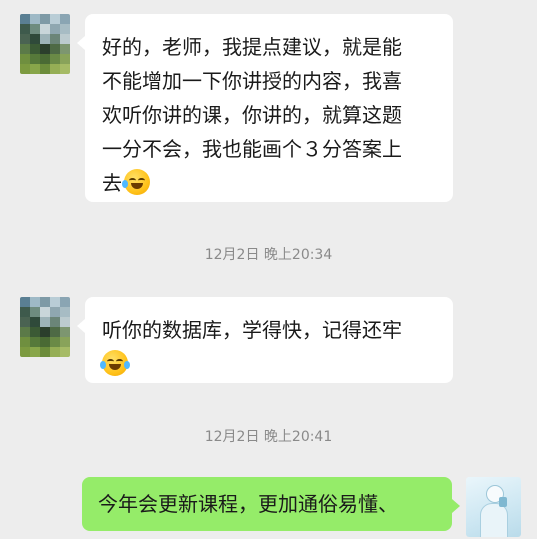 This screenshot has width=537, height=539. I want to click on avatar-figure-body, so click(494, 520).